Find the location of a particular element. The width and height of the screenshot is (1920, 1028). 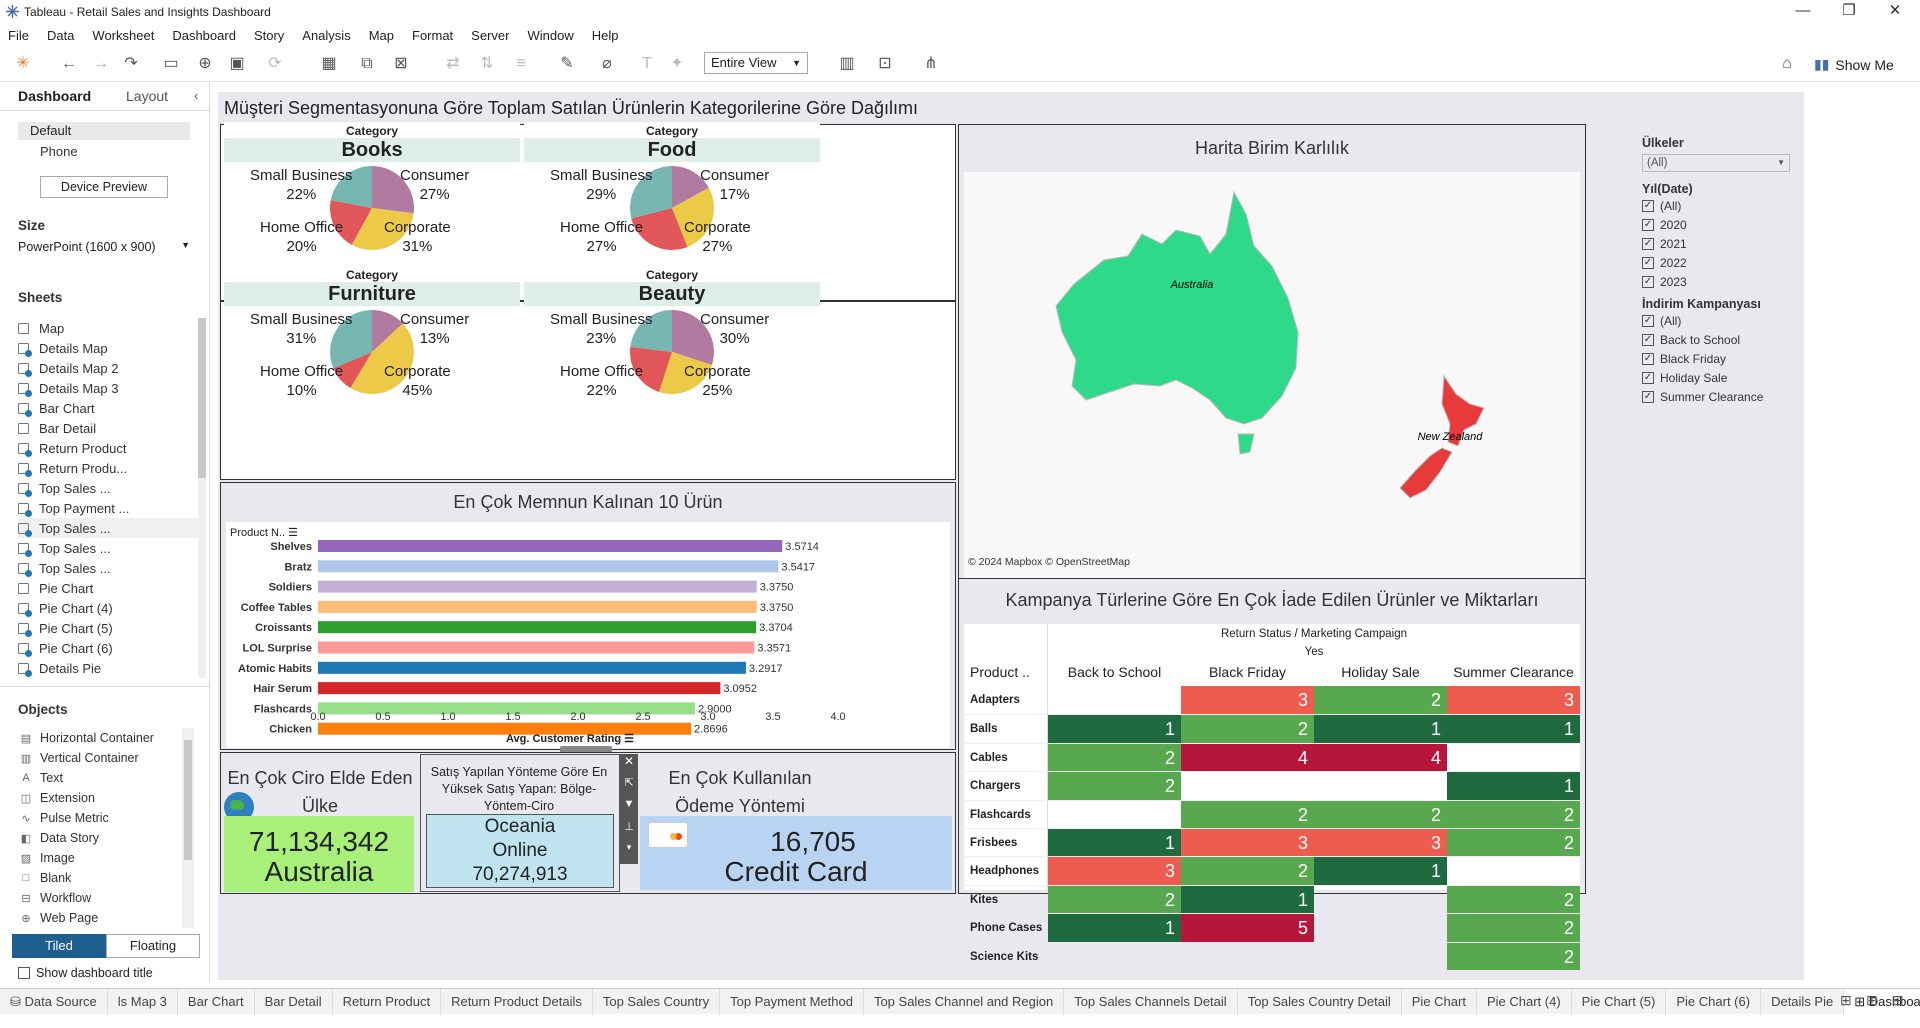

sheet-tab: Bar Chart is located at coordinates (216, 1001).